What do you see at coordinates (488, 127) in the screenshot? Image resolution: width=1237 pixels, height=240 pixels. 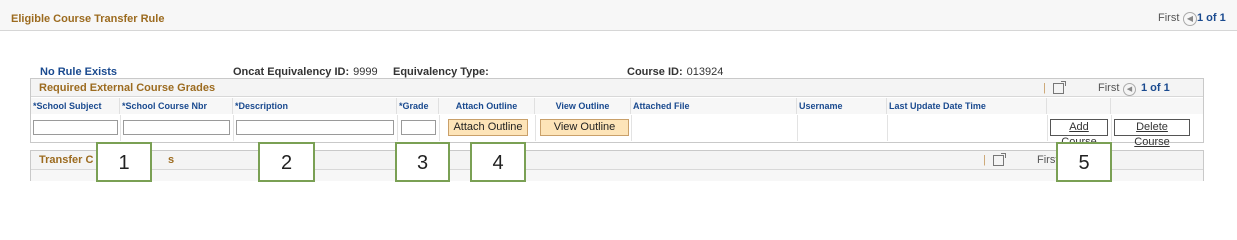 I see `attach-outline-button: Attach Outline` at bounding box center [488, 127].